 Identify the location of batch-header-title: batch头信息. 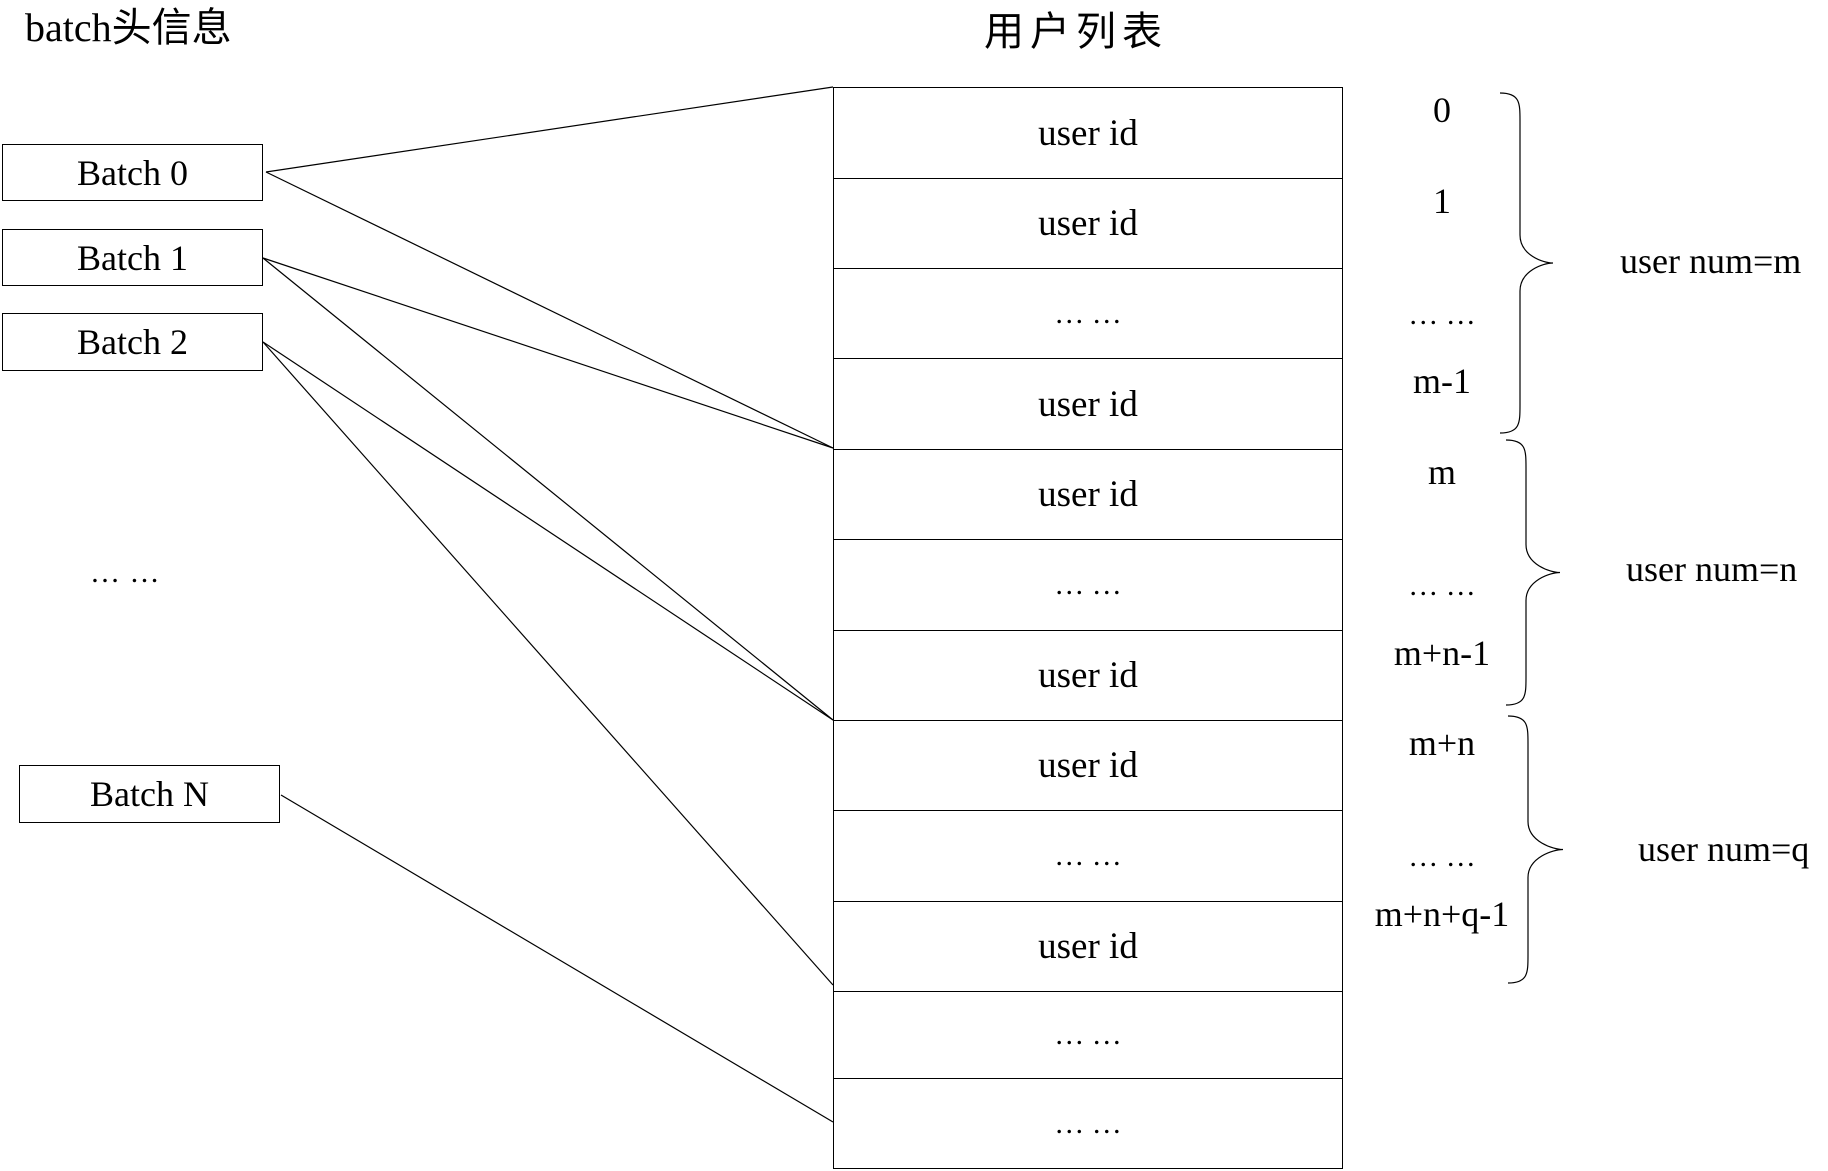
(128, 27).